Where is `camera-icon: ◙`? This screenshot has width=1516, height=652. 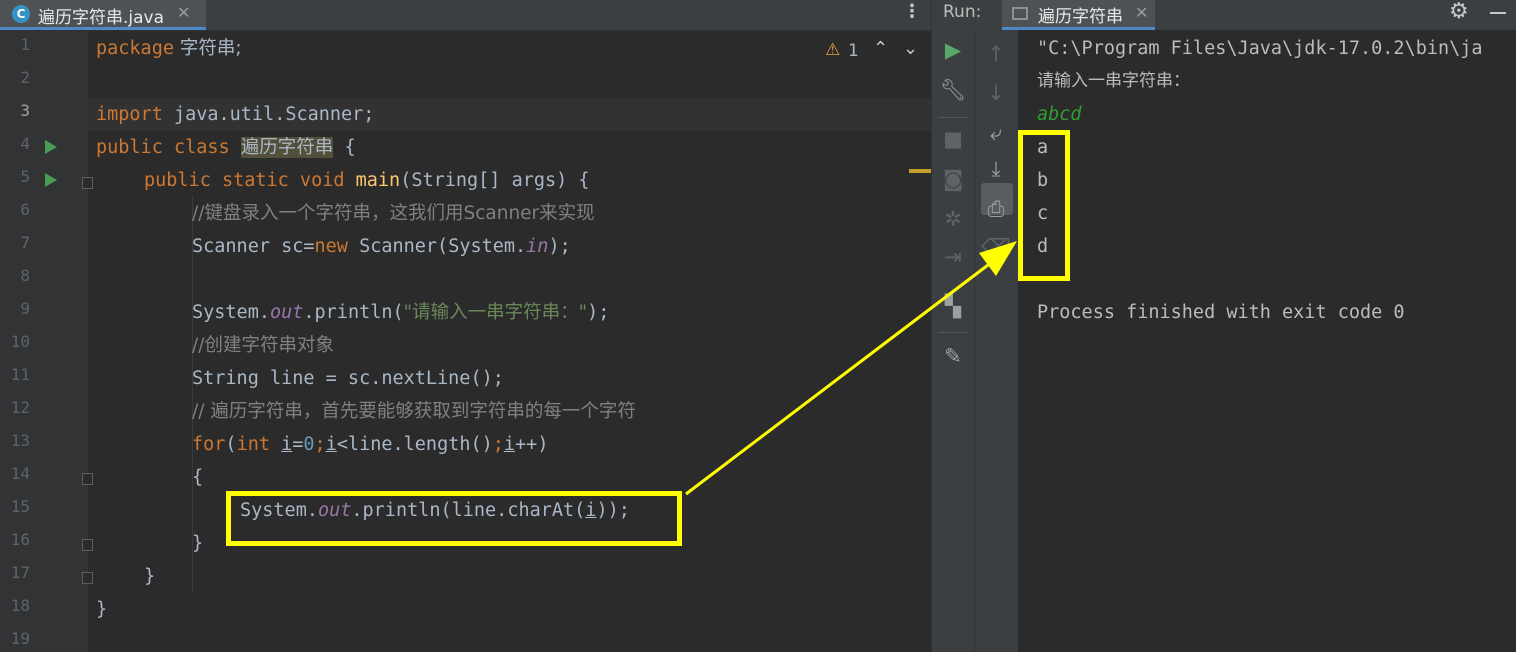
camera-icon: ◙ is located at coordinates (953, 179).